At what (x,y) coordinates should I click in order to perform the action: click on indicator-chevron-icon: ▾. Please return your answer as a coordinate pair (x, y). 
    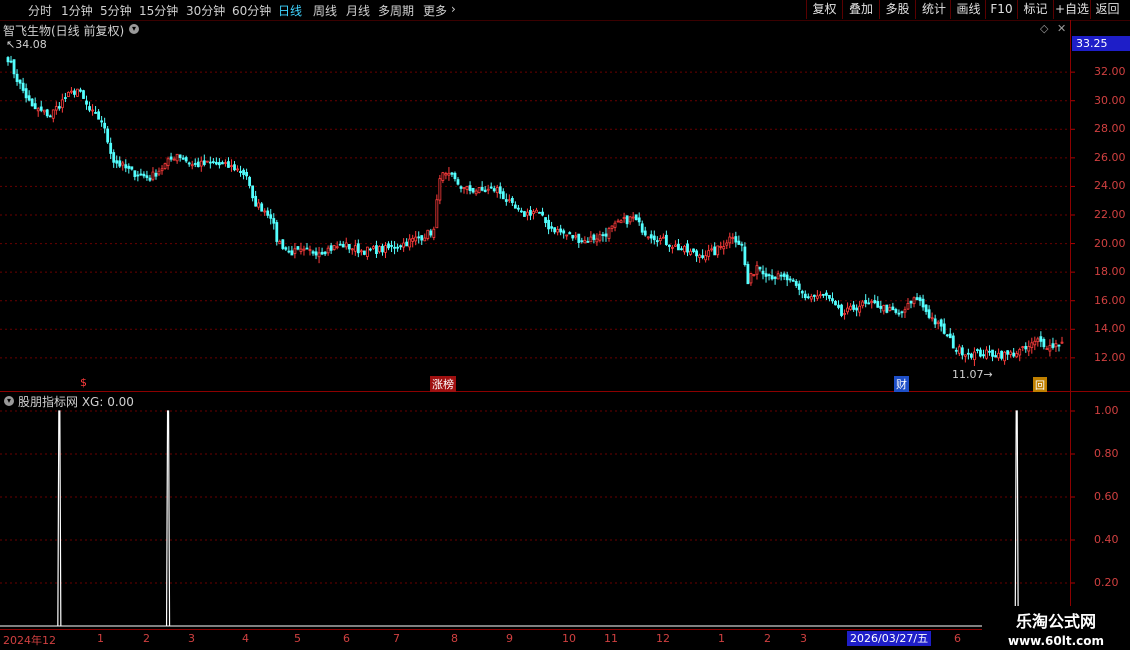
    Looking at the image, I should click on (9, 401).